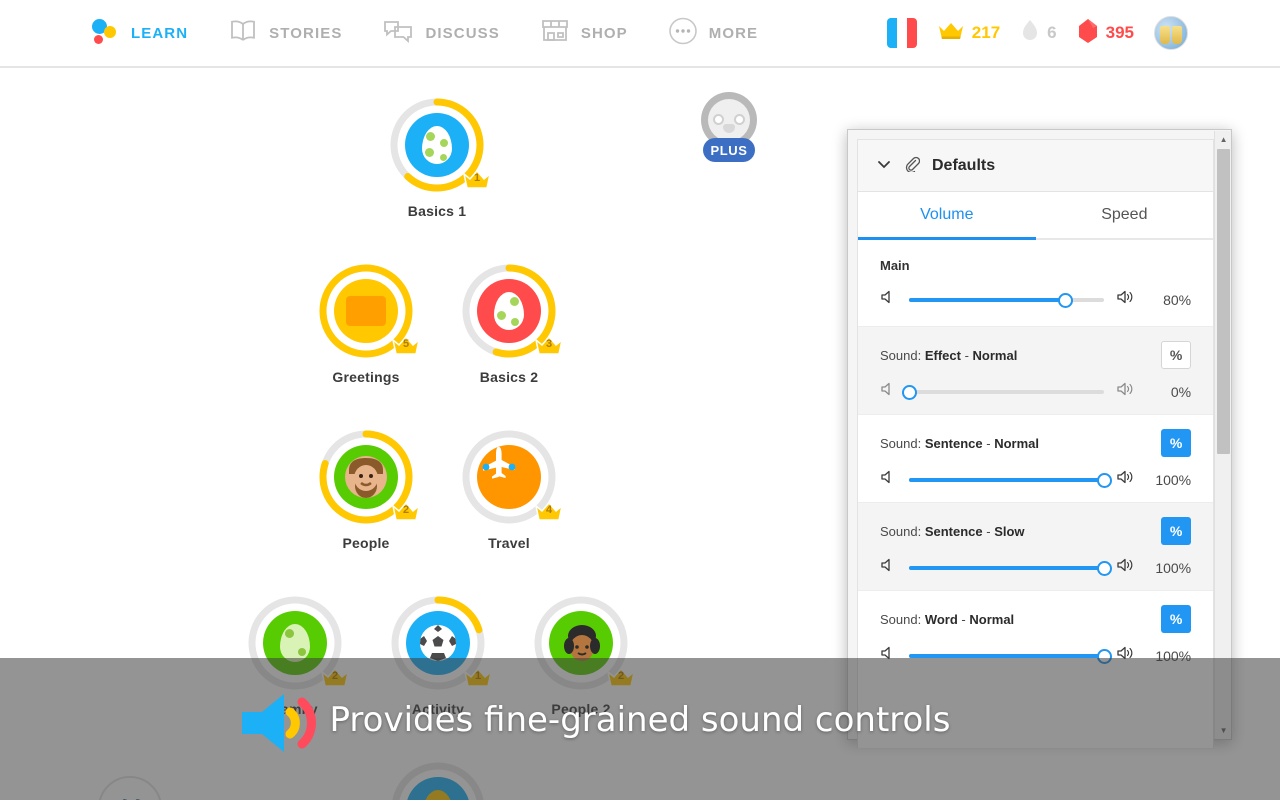 The height and width of the screenshot is (800, 1280). I want to click on nav-label-discuss: DISCUSS, so click(462, 33).